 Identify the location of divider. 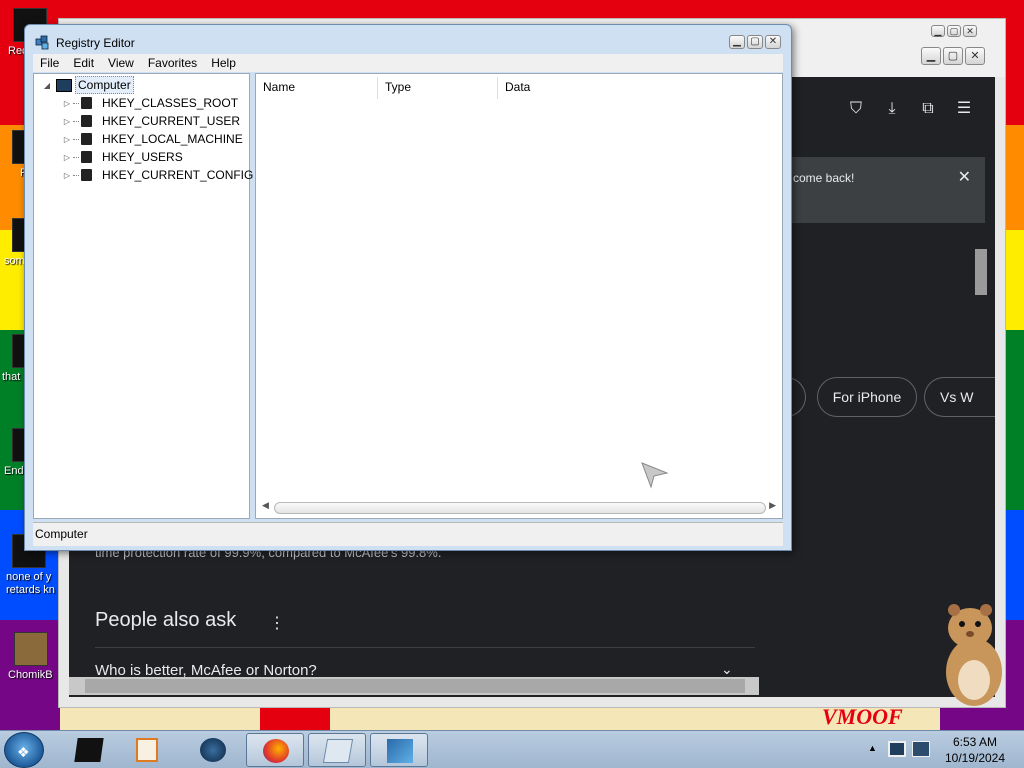
(425, 647).